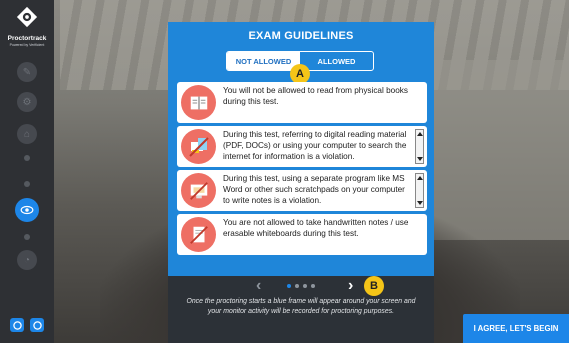 The image size is (569, 343). I want to click on lock-icon: ⌂, so click(27, 134).